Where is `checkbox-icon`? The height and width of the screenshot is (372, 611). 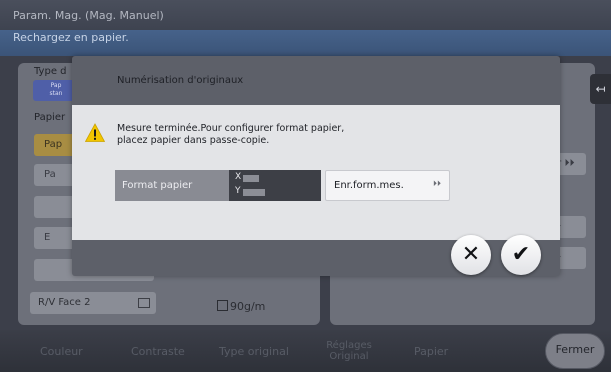
checkbox-icon is located at coordinates (144, 303).